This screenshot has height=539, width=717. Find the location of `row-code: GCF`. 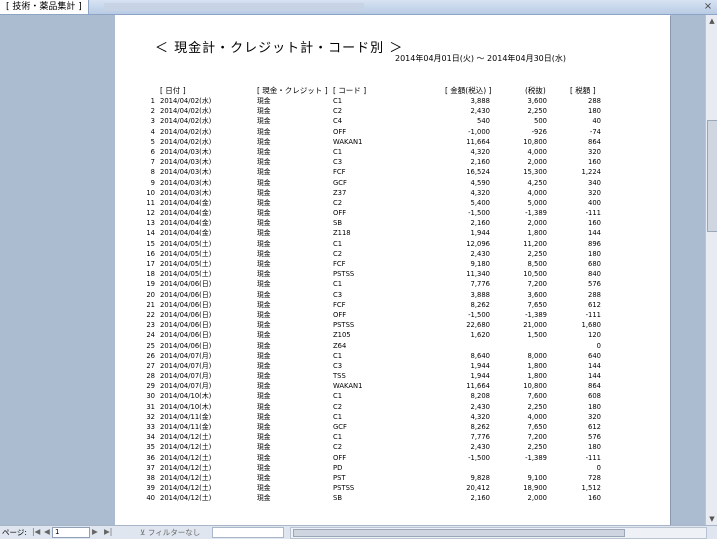

row-code: GCF is located at coordinates (340, 182).